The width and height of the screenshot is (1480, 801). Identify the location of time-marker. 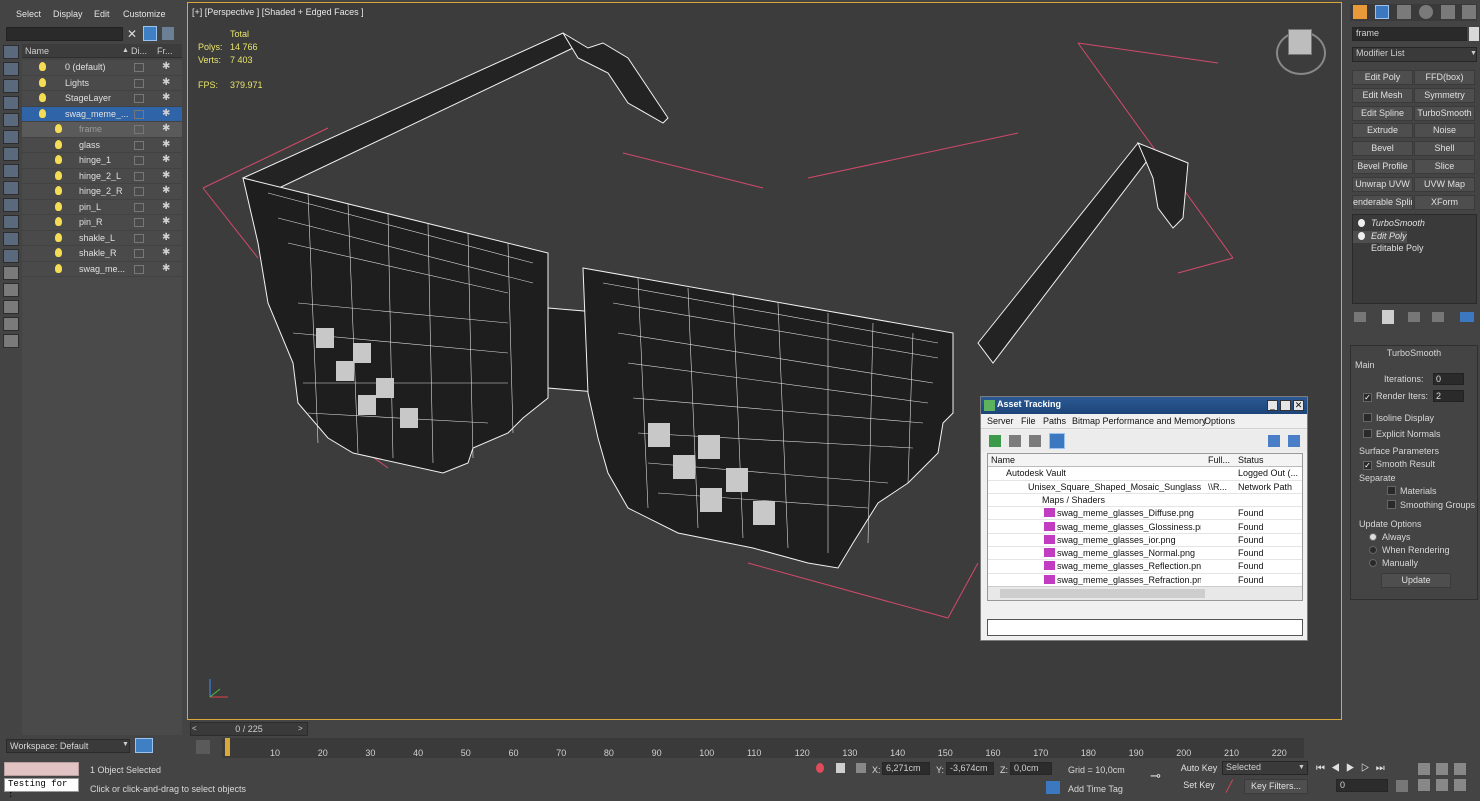
(227, 747).